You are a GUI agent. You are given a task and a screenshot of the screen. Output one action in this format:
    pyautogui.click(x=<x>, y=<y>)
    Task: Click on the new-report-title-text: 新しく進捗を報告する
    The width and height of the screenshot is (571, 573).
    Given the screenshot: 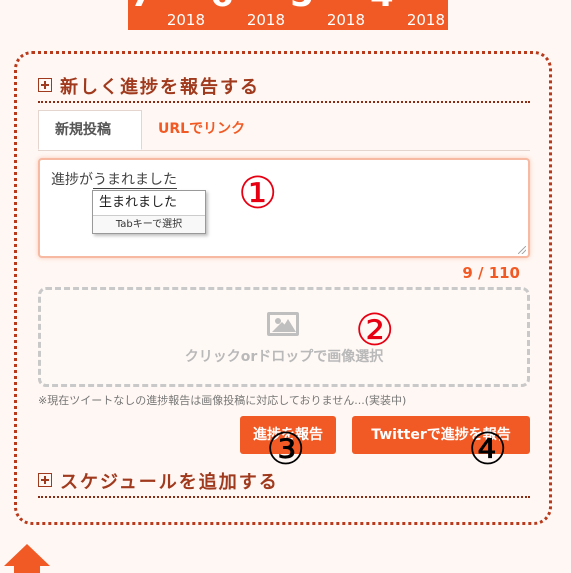 What is the action you would take?
    pyautogui.click(x=160, y=87)
    